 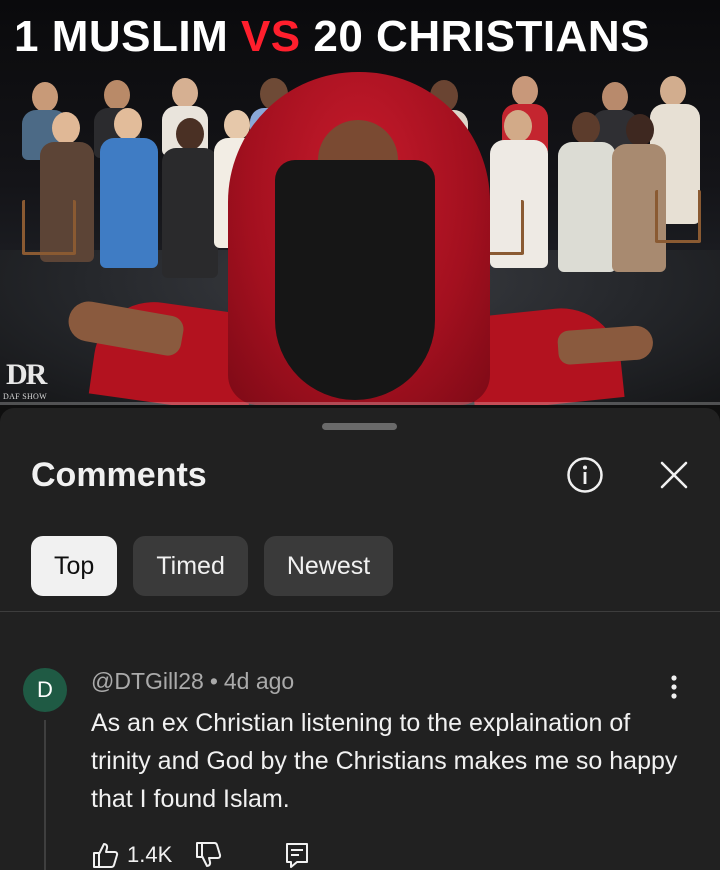 I want to click on more-button, so click(x=674, y=687).